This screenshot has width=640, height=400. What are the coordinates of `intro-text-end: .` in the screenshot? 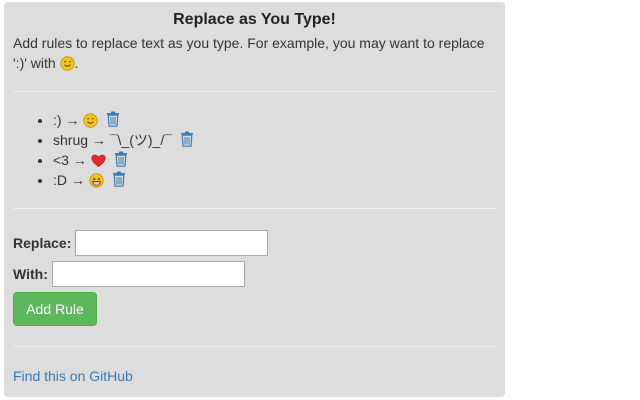 It's located at (76, 63).